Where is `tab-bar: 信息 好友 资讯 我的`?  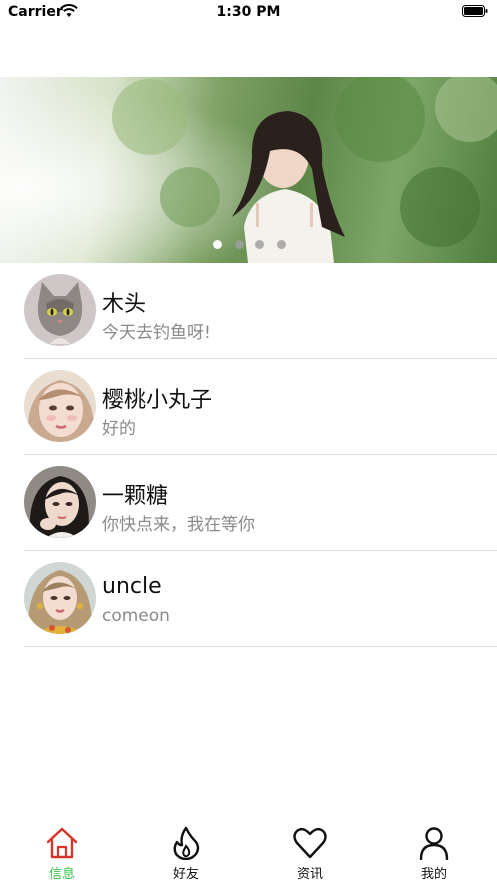
tab-bar: 信息 好友 资讯 我的 is located at coordinates (248, 851).